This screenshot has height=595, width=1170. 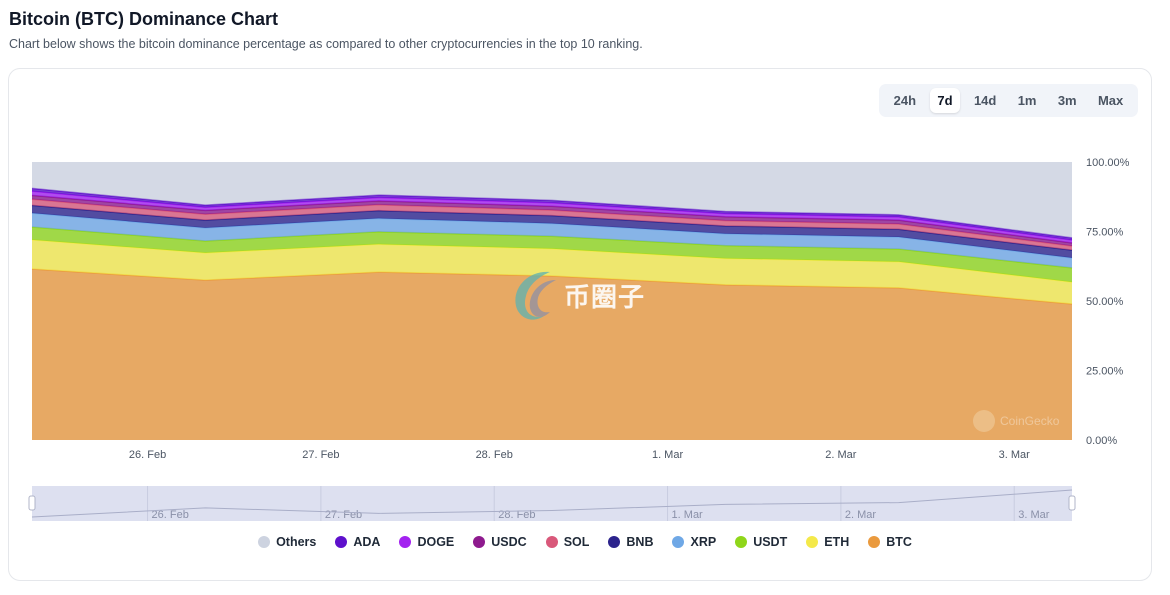 What do you see at coordinates (320, 455) in the screenshot?
I see `x-tick-label: 27. Feb` at bounding box center [320, 455].